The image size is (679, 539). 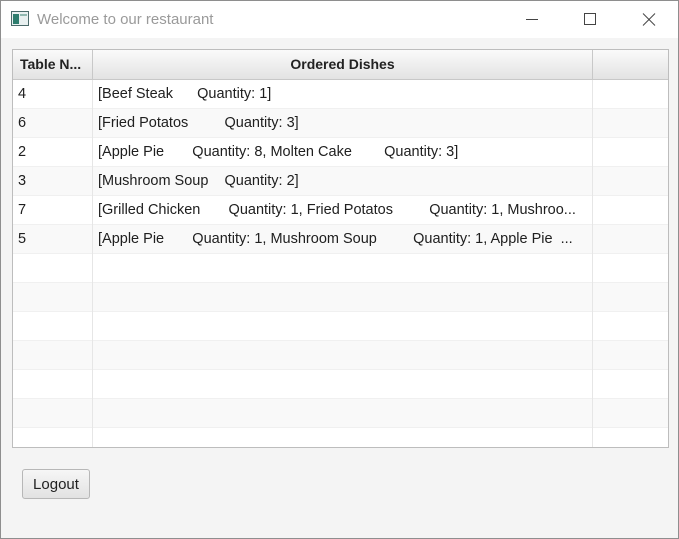 What do you see at coordinates (53, 239) in the screenshot?
I see `table-number-cell: 5` at bounding box center [53, 239].